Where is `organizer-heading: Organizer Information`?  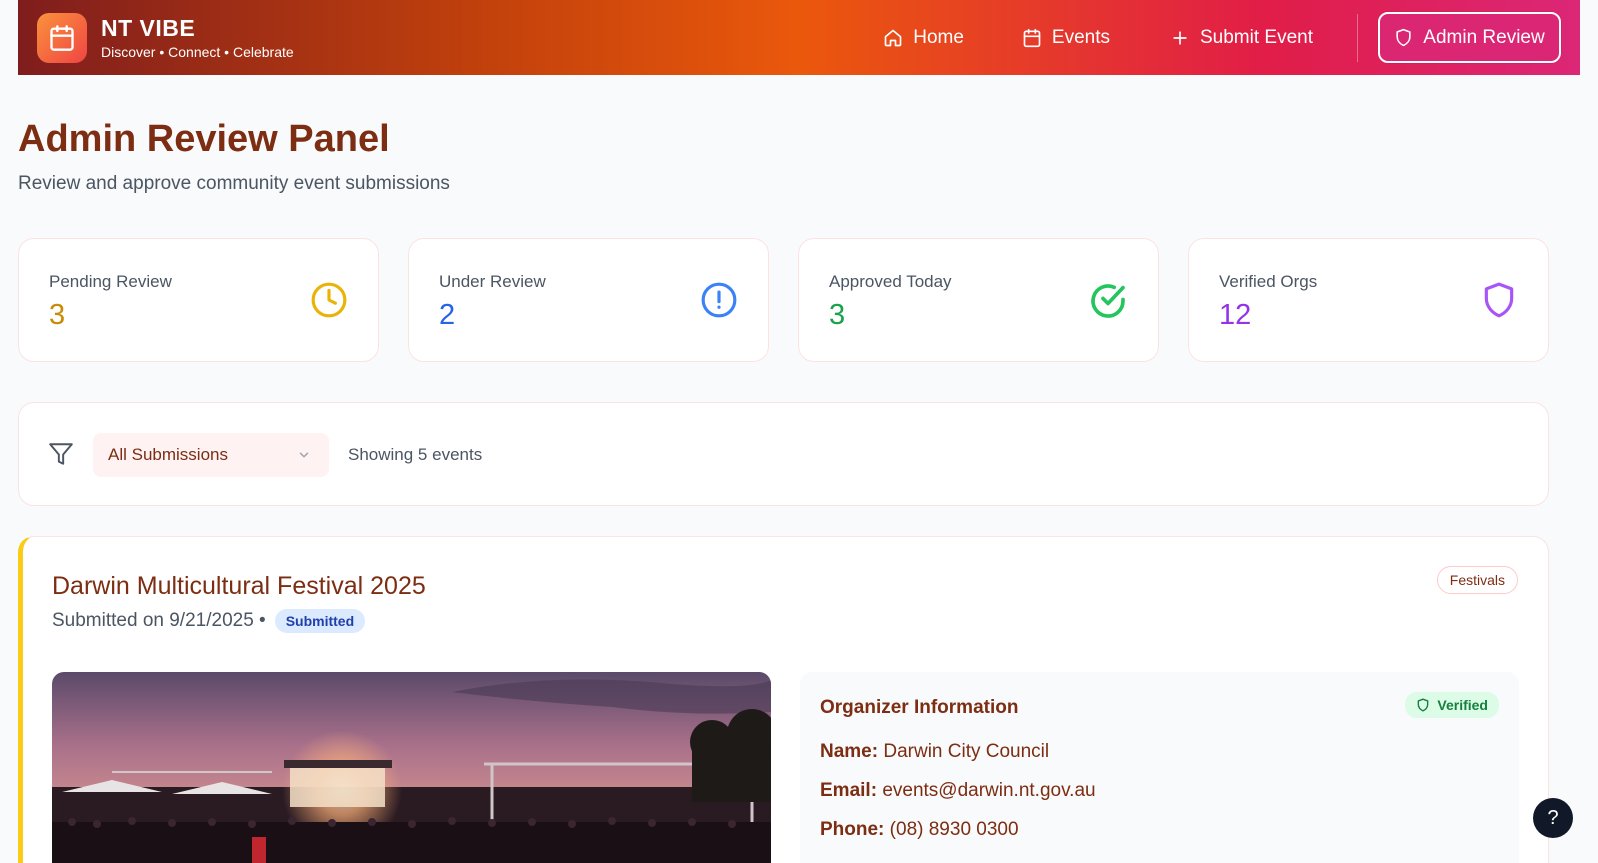 organizer-heading: Organizer Information is located at coordinates (919, 707).